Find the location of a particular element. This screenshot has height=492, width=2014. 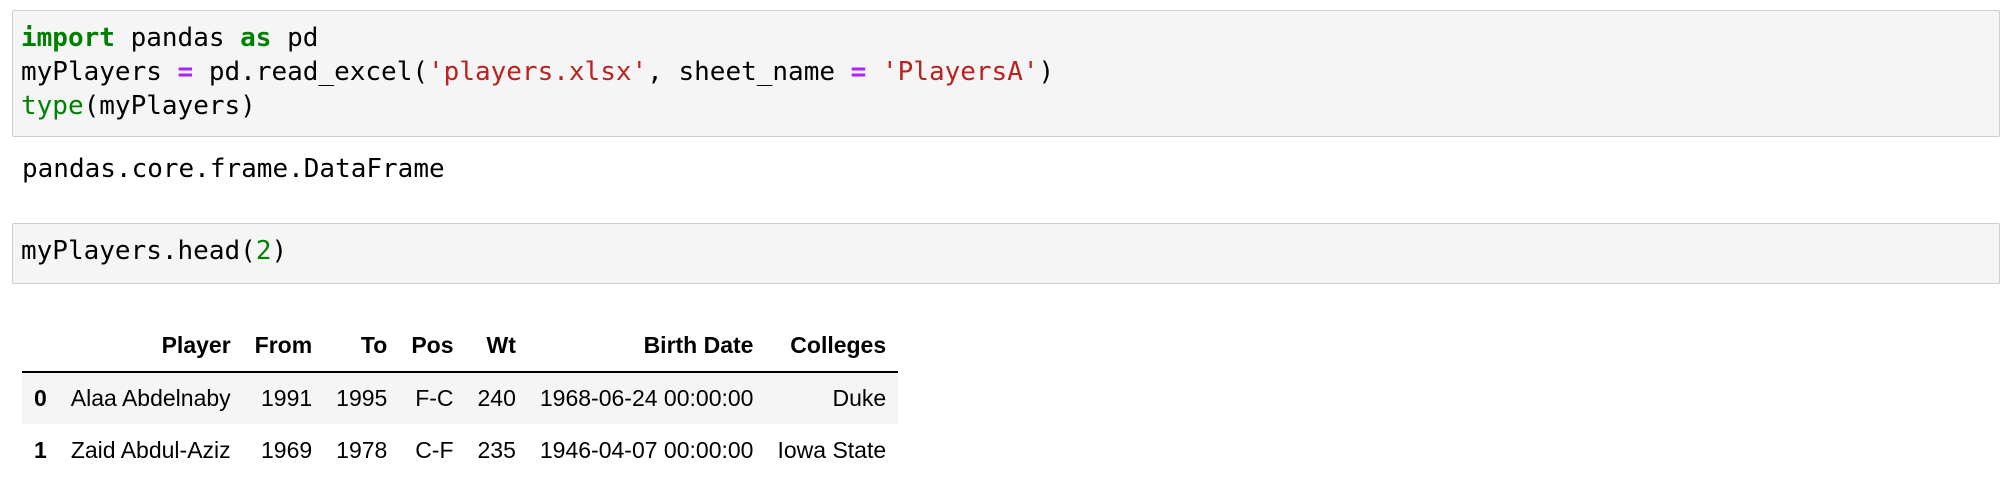

row-index: 1 is located at coordinates (40, 449).